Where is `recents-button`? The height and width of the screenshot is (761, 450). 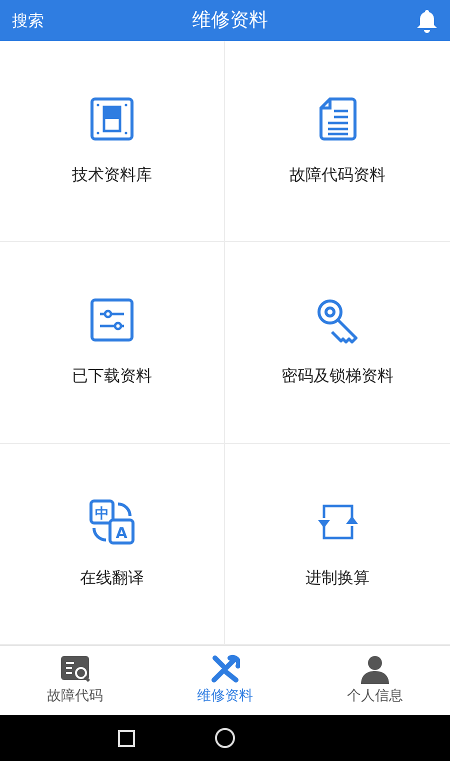
recents-button is located at coordinates (126, 738).